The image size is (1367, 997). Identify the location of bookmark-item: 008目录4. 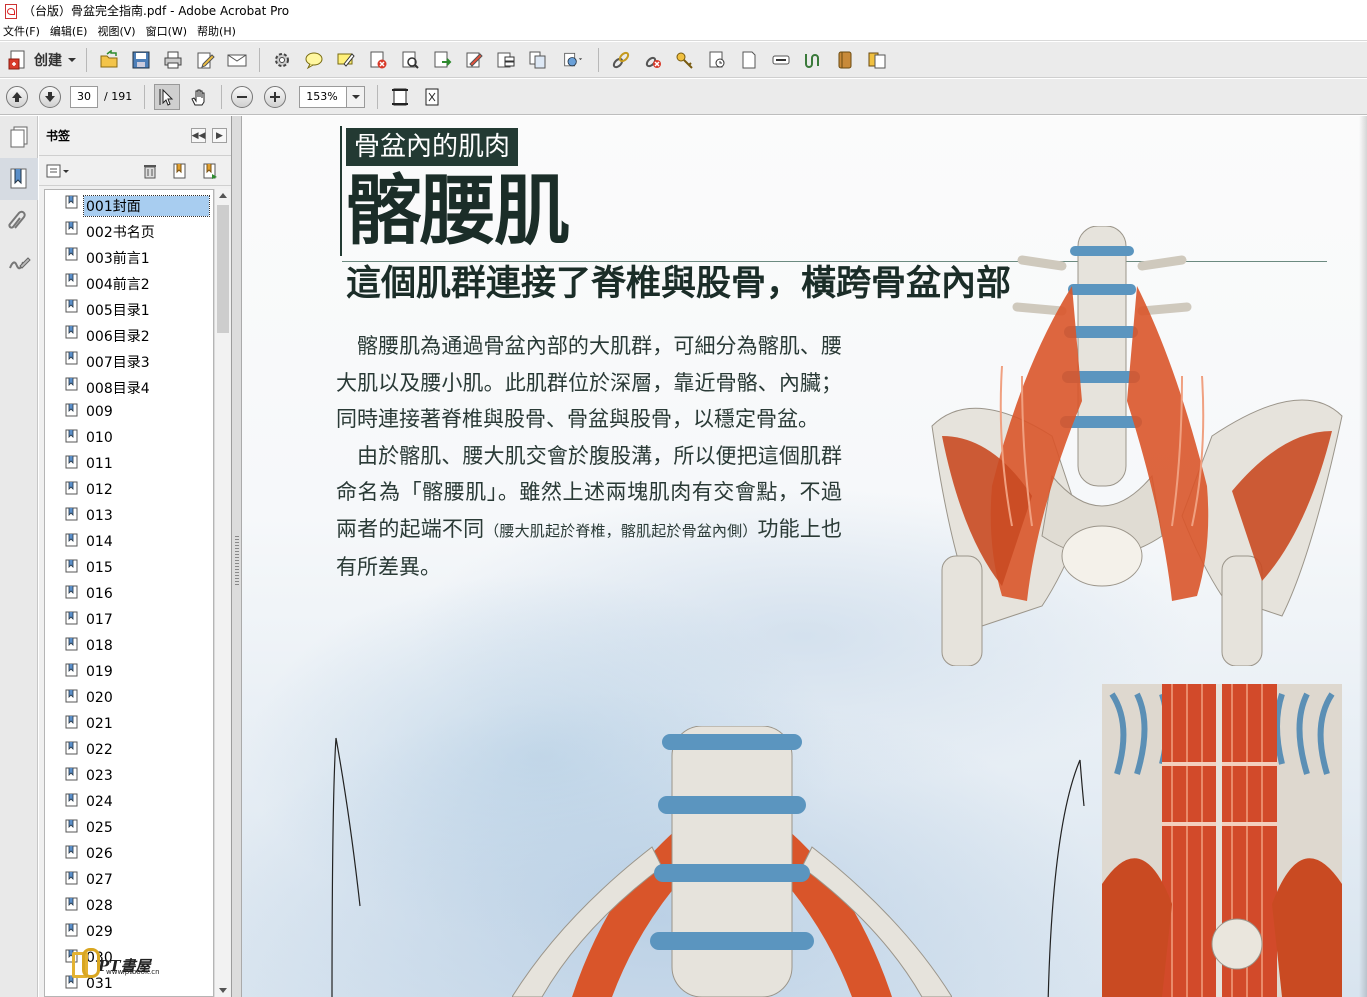
(129, 385).